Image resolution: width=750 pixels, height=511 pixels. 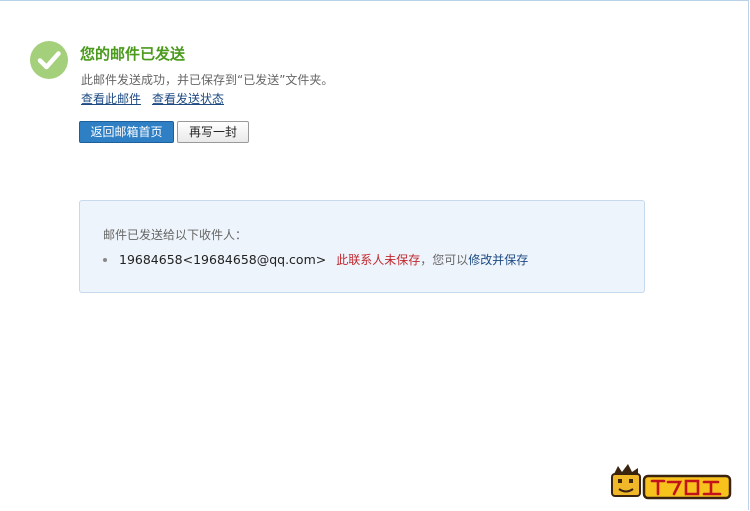 I want to click on compose-another-button: 再写一封, so click(x=213, y=132).